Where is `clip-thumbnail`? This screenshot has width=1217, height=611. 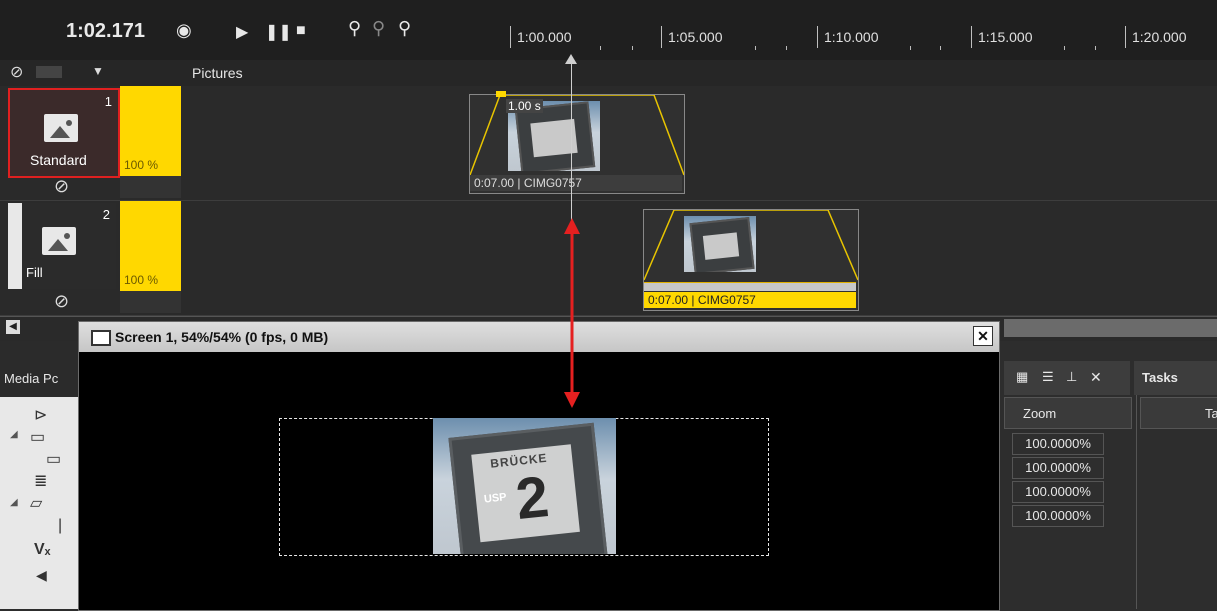 clip-thumbnail is located at coordinates (720, 244).